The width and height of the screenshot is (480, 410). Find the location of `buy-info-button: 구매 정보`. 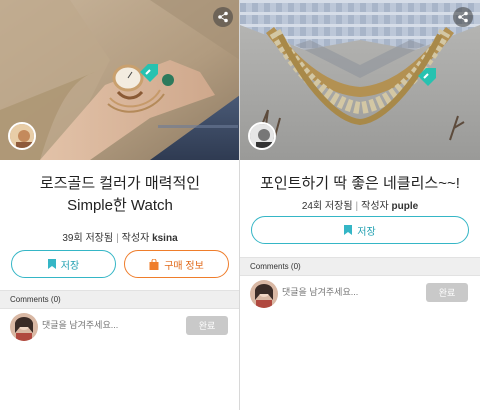

buy-info-button: 구매 정보 is located at coordinates (176, 264).